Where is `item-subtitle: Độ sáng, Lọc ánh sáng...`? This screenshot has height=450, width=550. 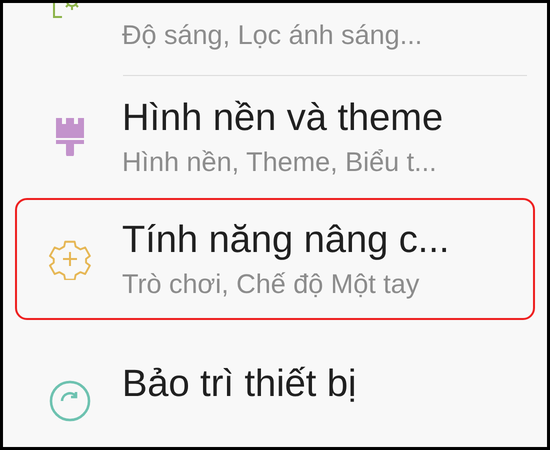
item-subtitle: Độ sáng, Lọc ánh sáng... is located at coordinates (272, 35).